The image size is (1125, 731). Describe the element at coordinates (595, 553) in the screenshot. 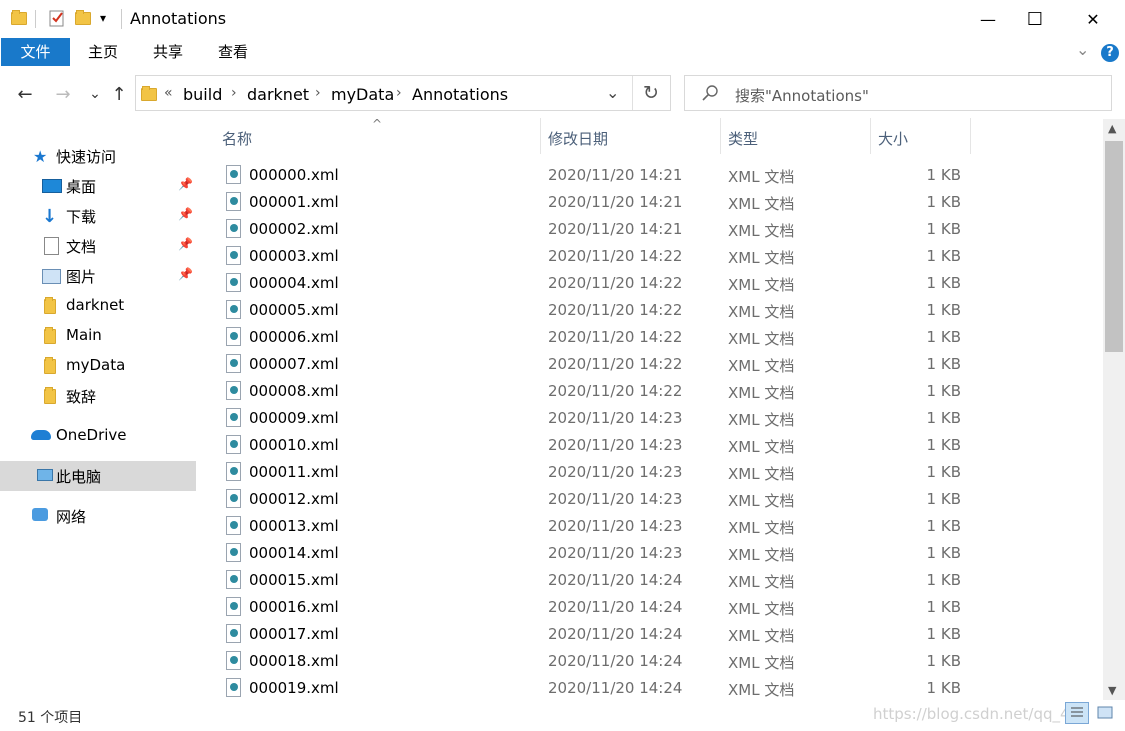

I see `file-row: 000014.xml 2020/11/20 14:23 XML 文档 1 KB` at that location.